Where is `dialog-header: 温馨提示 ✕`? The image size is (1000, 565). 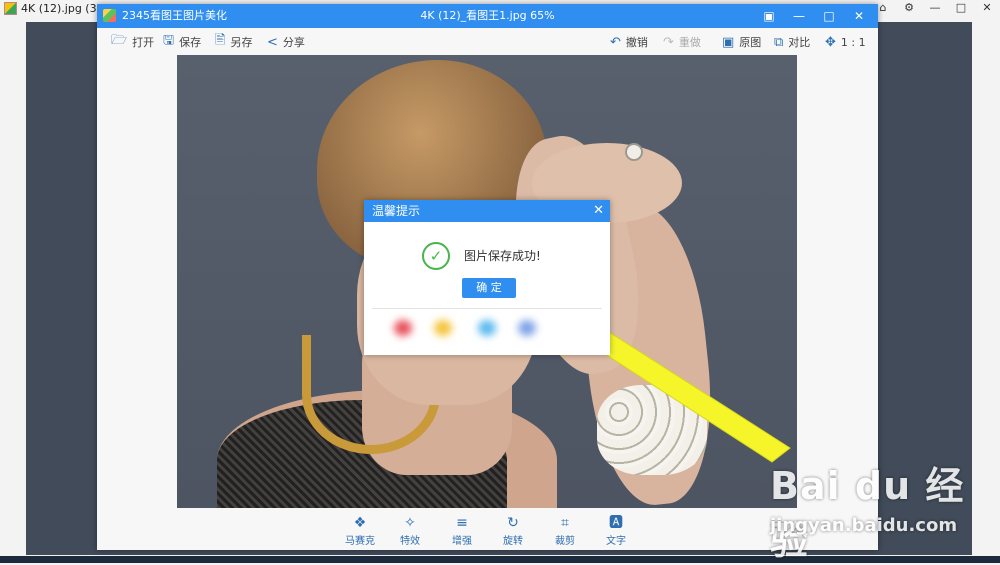
dialog-header: 温馨提示 ✕ is located at coordinates (487, 211).